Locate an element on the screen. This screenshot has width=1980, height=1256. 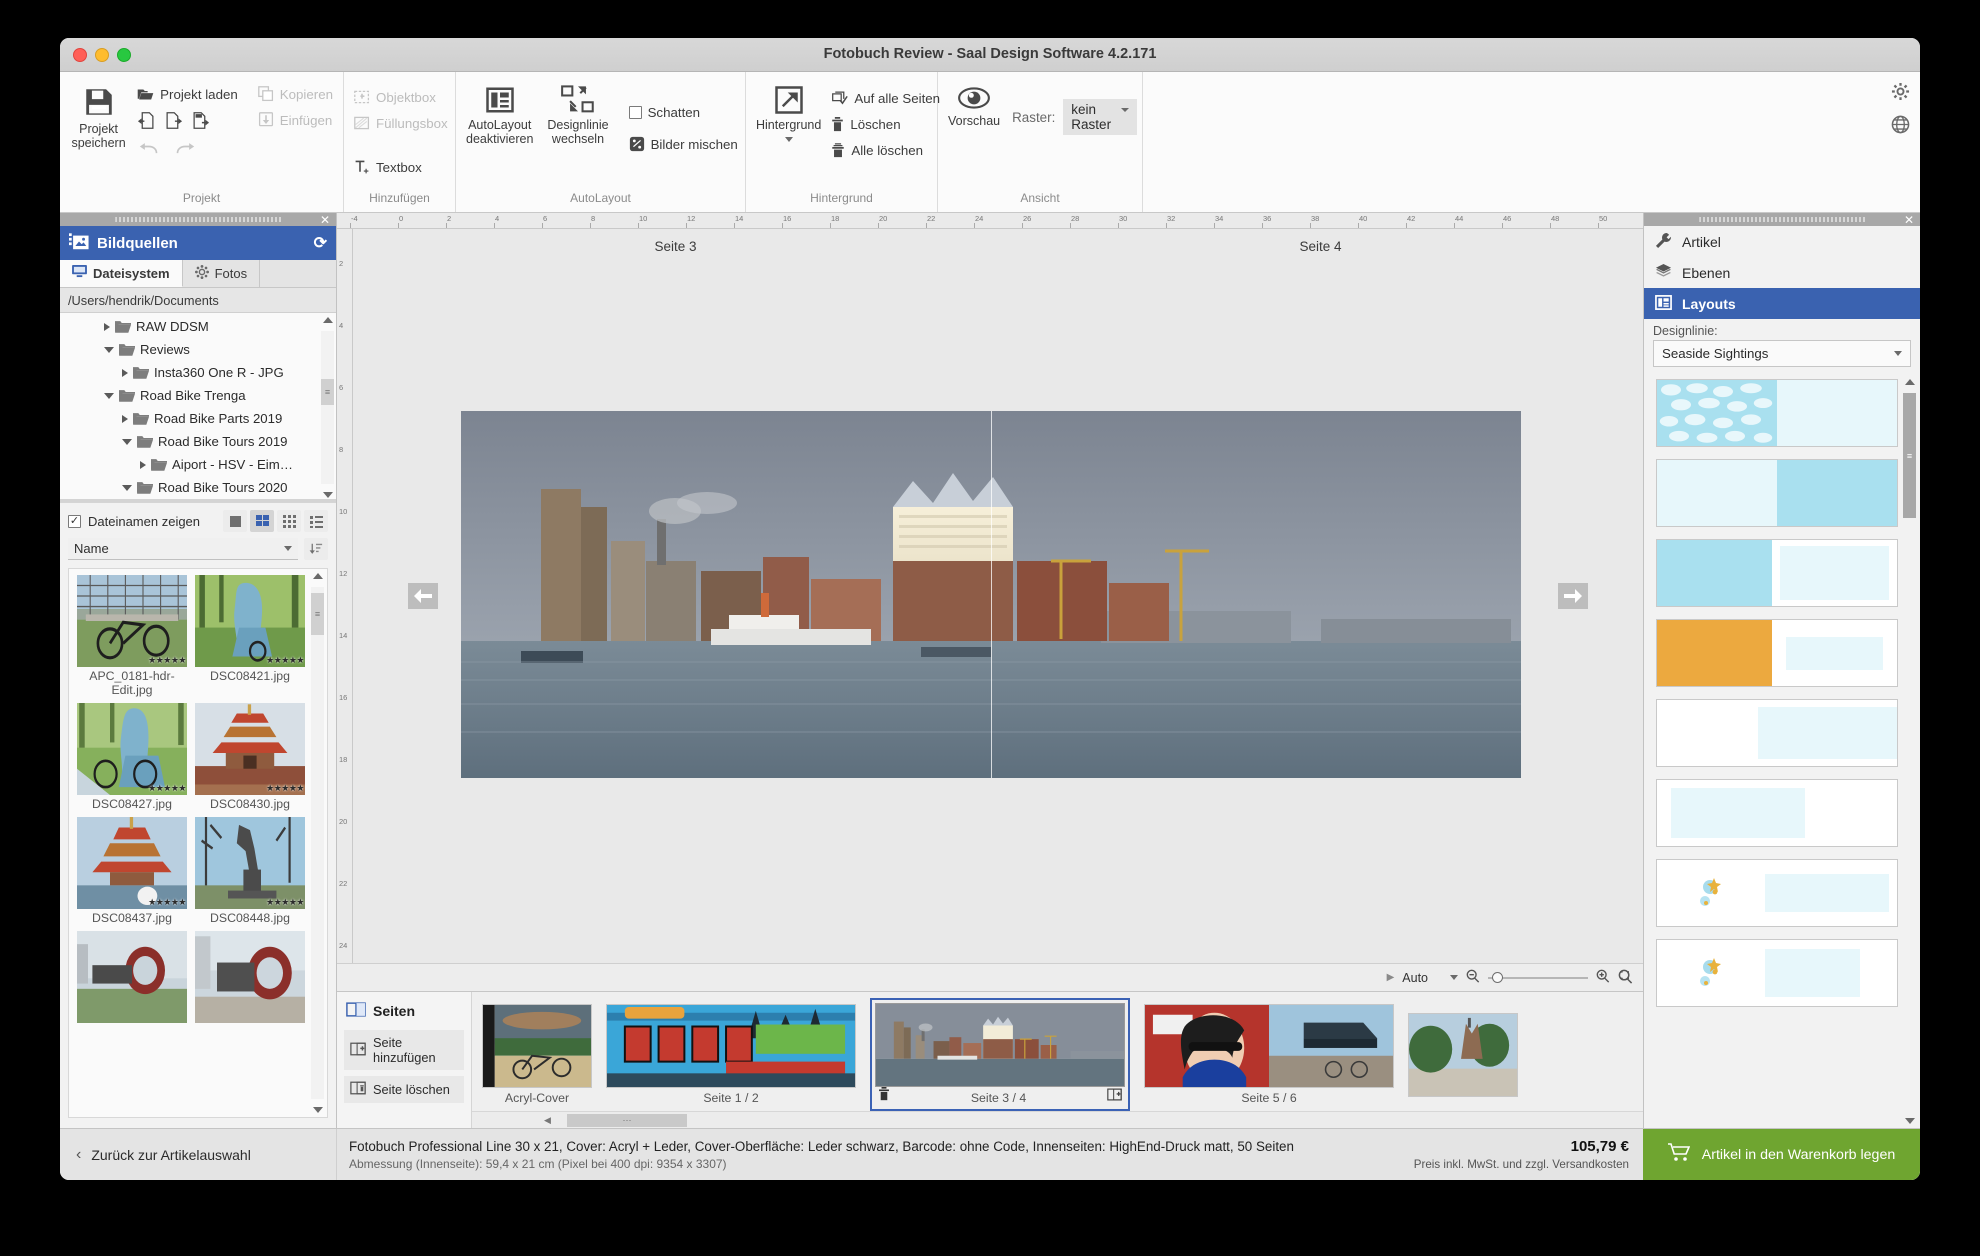
view-list-icon is located at coordinates (316, 521).